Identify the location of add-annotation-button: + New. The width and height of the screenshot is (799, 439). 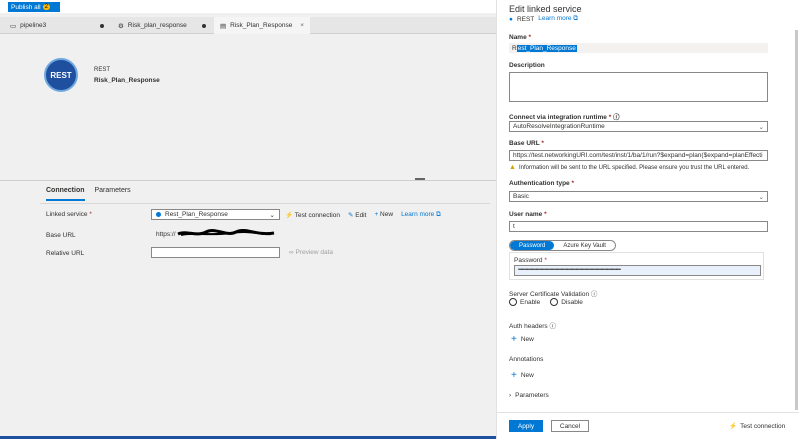
(522, 375).